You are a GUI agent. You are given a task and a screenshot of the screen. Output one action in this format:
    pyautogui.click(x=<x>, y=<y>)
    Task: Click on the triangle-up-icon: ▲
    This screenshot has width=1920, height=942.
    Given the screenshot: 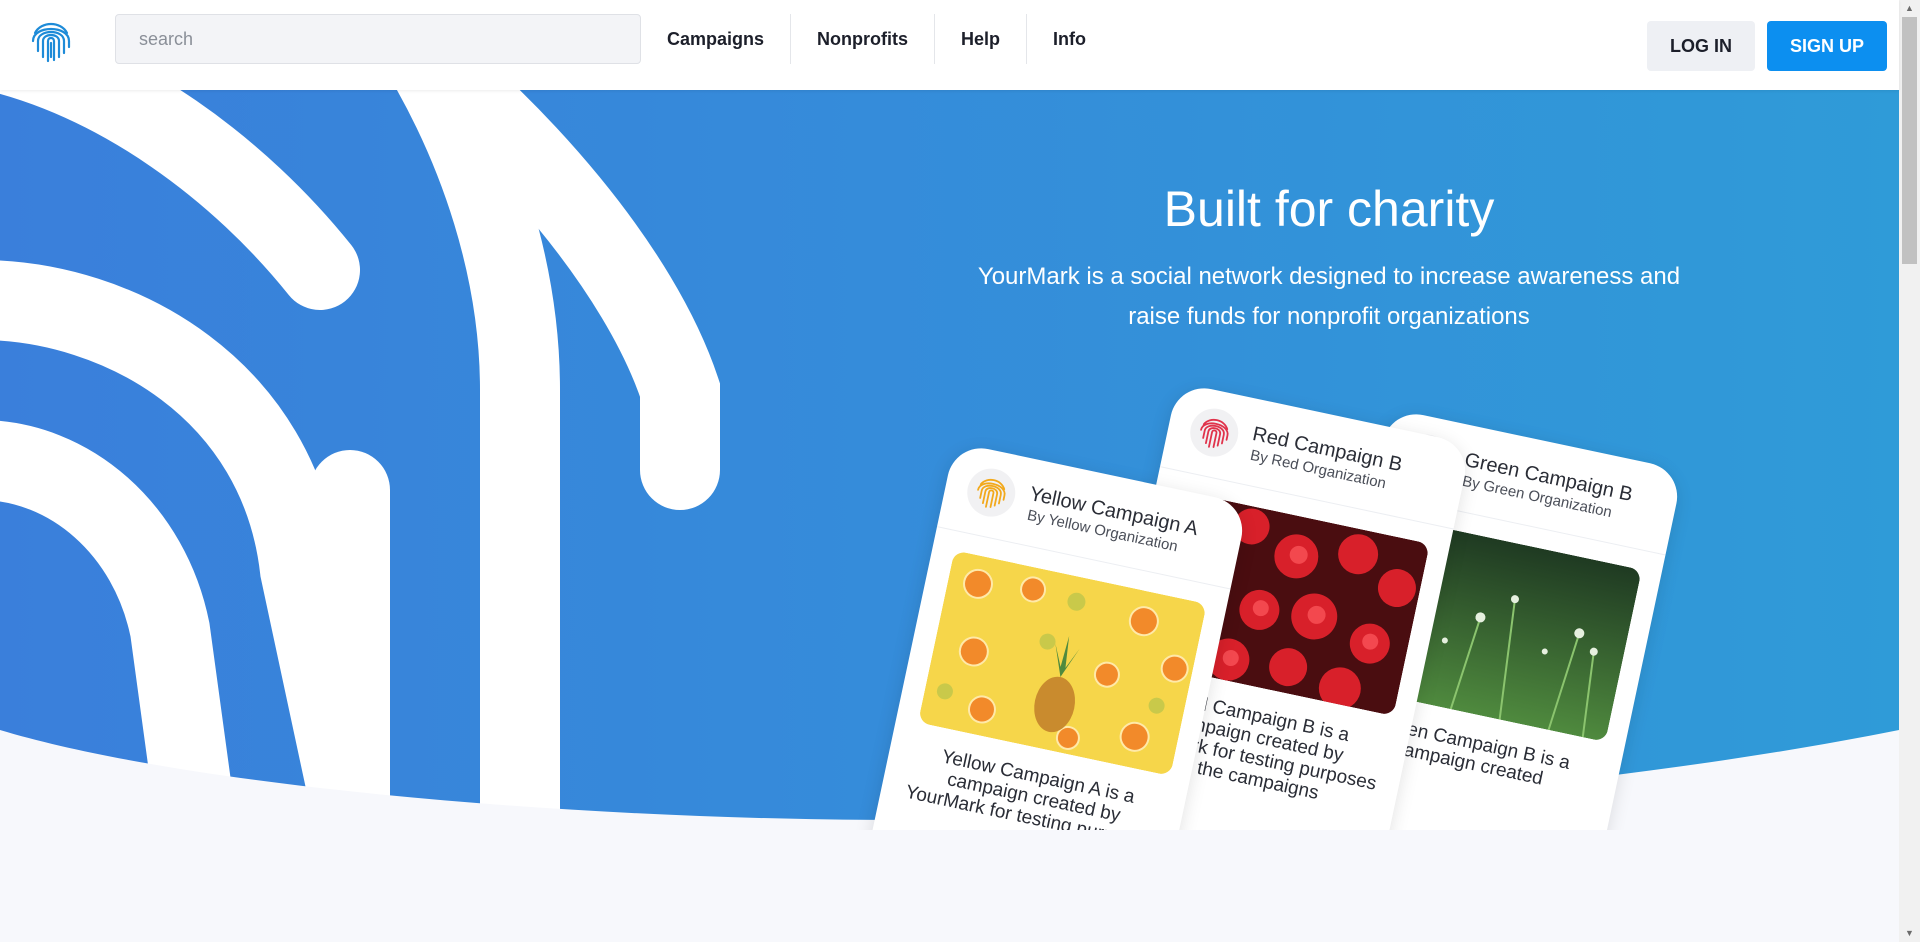 What is the action you would take?
    pyautogui.click(x=1909, y=8)
    